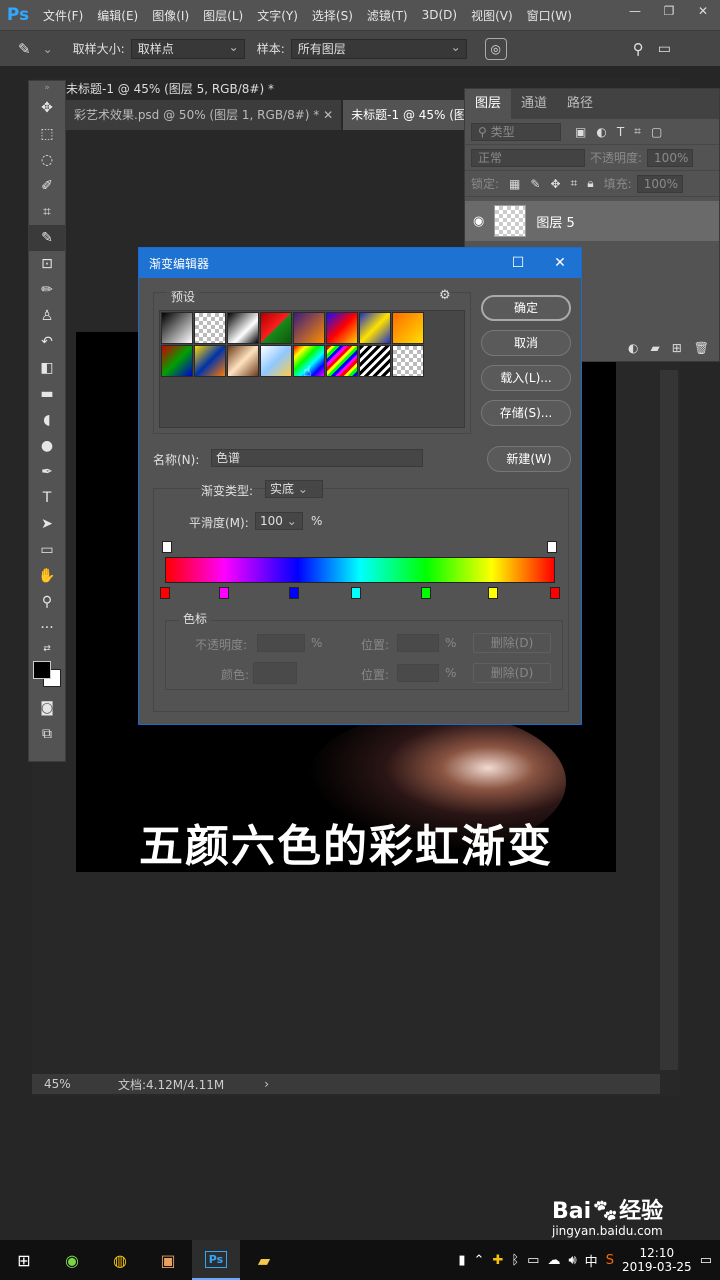  What do you see at coordinates (659, 183) in the screenshot?
I see `fill-input: 100%` at bounding box center [659, 183].